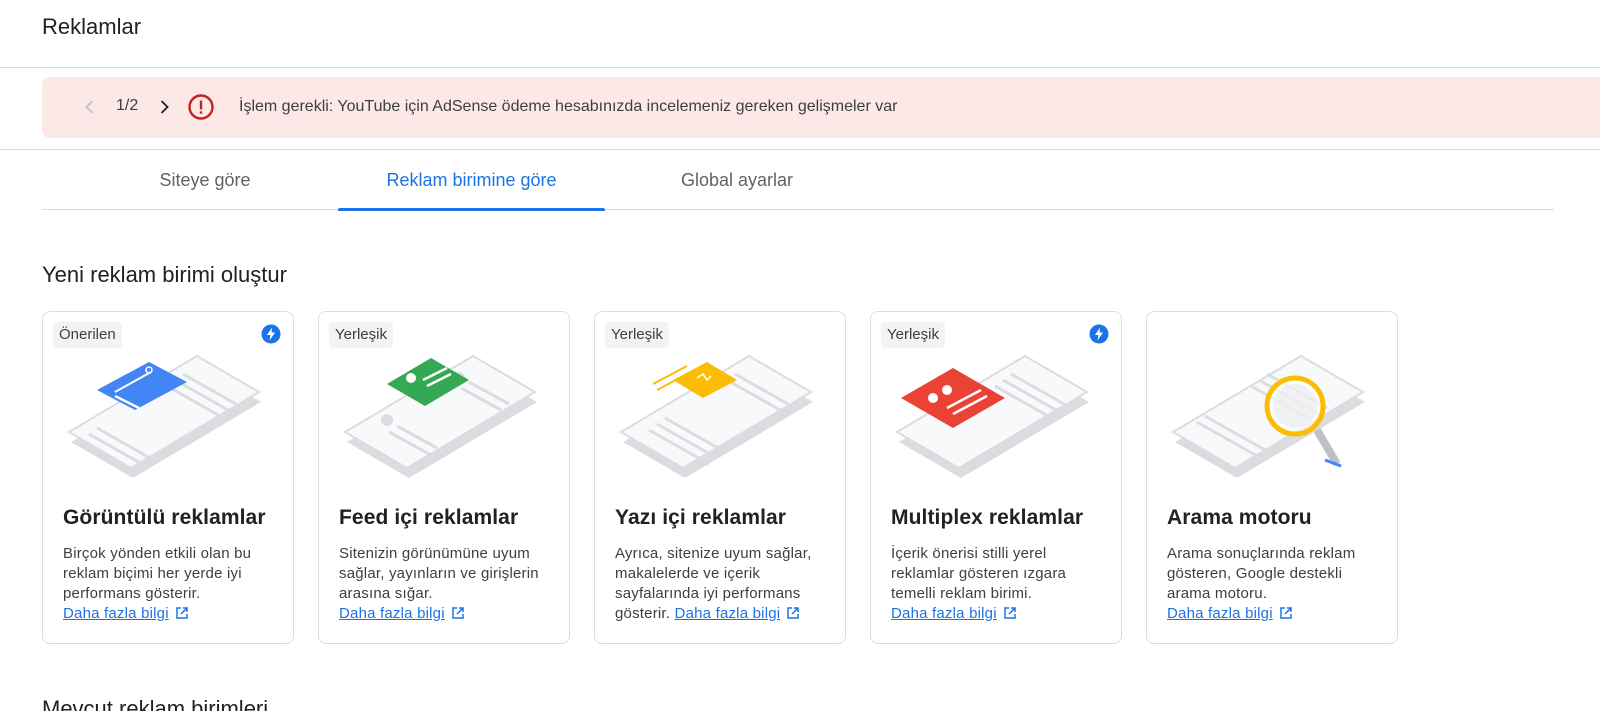 The image size is (1600, 711). Describe the element at coordinates (164, 517) in the screenshot. I see `card-title: Görüntülü reklamlar` at that location.